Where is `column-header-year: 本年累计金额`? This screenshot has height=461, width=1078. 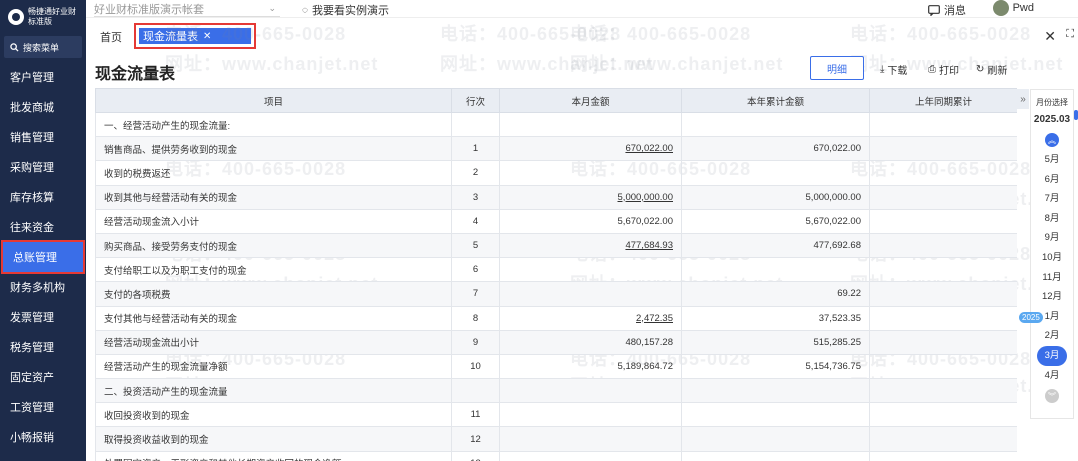
column-header-year: 本年累计金额 is located at coordinates (775, 100).